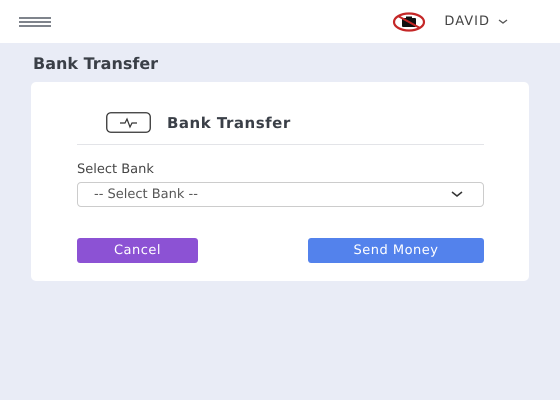  Describe the element at coordinates (280, 194) in the screenshot. I see `bank-select: -- Select Bank --` at that location.